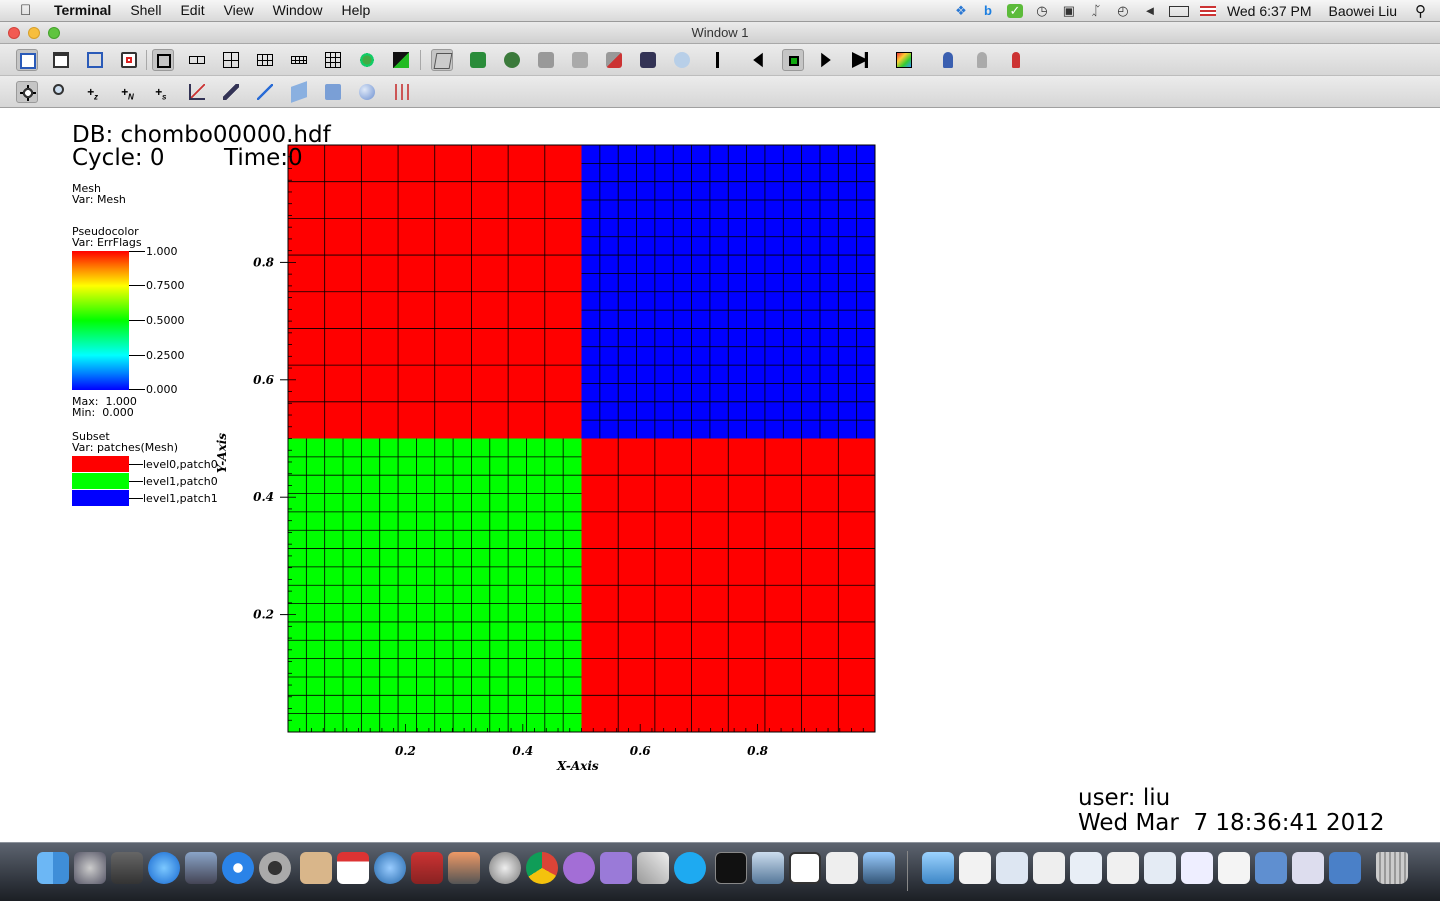 The image size is (1440, 901). I want to click on volume-icon: ◄, so click(1150, 11).